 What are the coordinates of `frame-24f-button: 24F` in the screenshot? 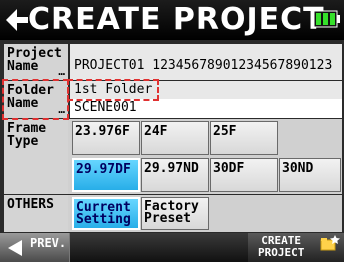 It's located at (175, 138).